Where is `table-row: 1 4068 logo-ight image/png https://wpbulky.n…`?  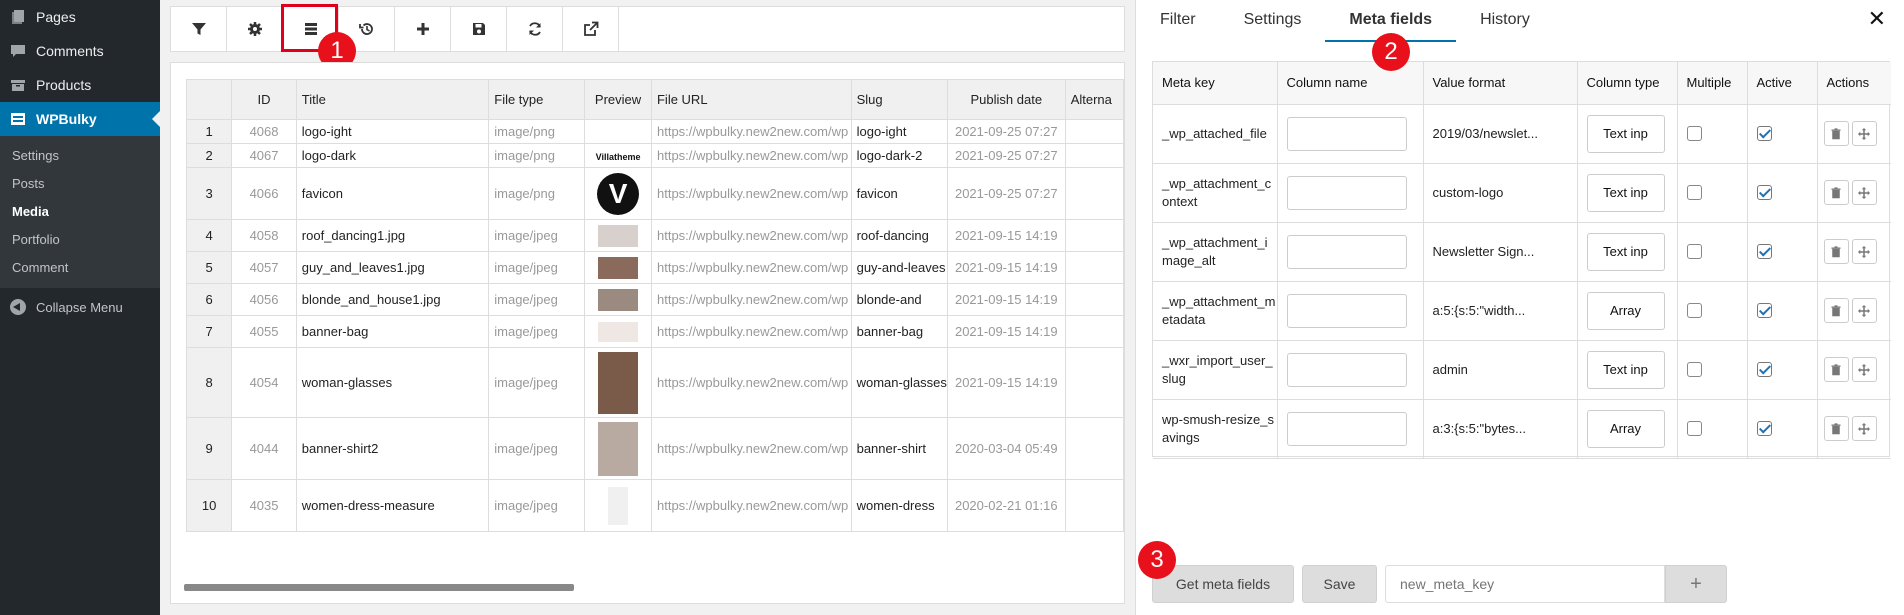 table-row: 1 4068 logo-ight image/png https://wpbulky.n… is located at coordinates (654, 131).